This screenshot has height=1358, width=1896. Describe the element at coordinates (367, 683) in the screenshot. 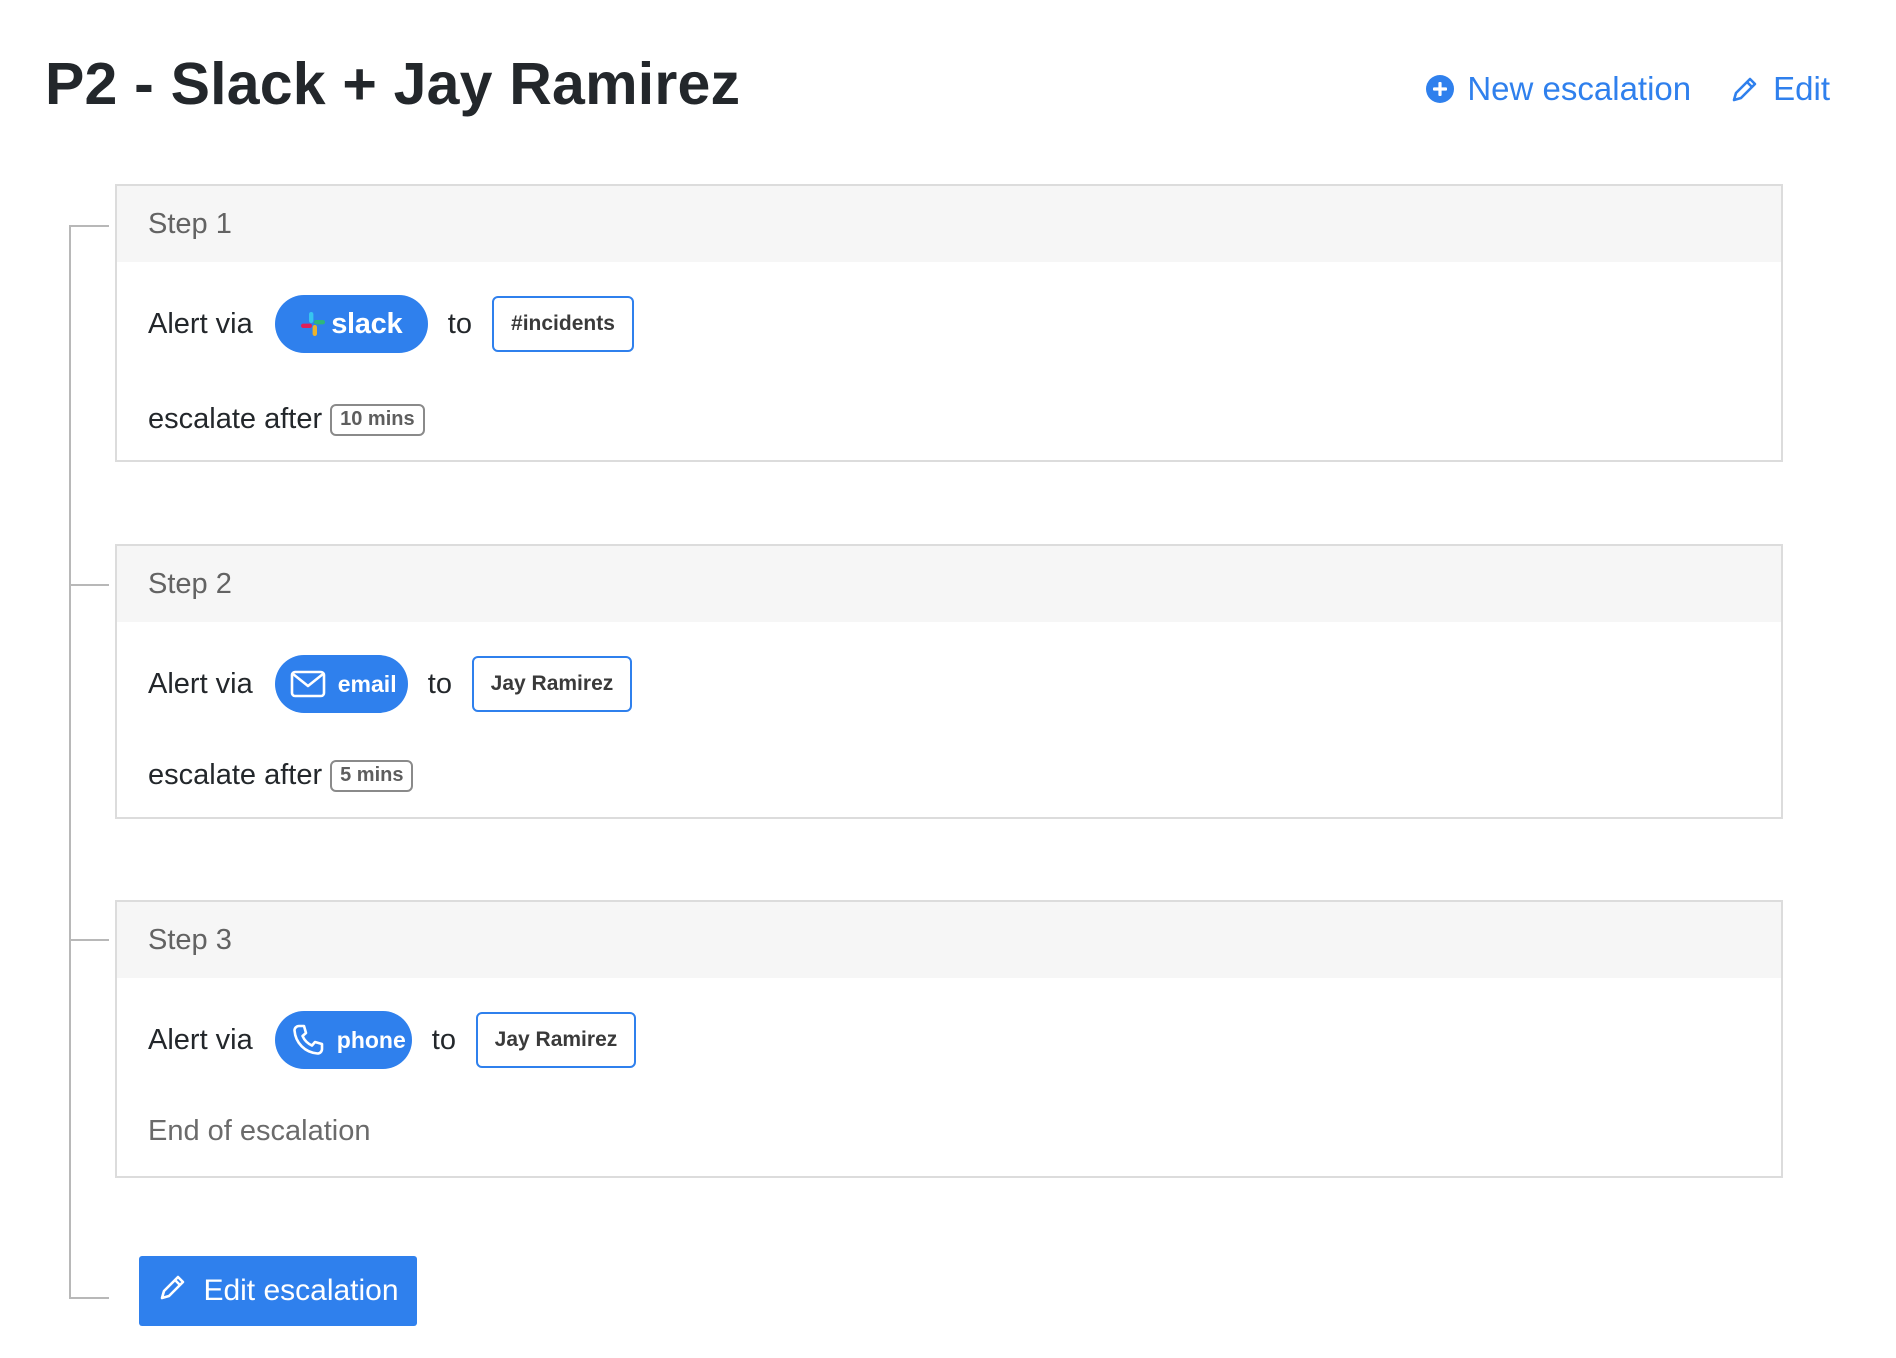

I see `channel-label: email` at that location.